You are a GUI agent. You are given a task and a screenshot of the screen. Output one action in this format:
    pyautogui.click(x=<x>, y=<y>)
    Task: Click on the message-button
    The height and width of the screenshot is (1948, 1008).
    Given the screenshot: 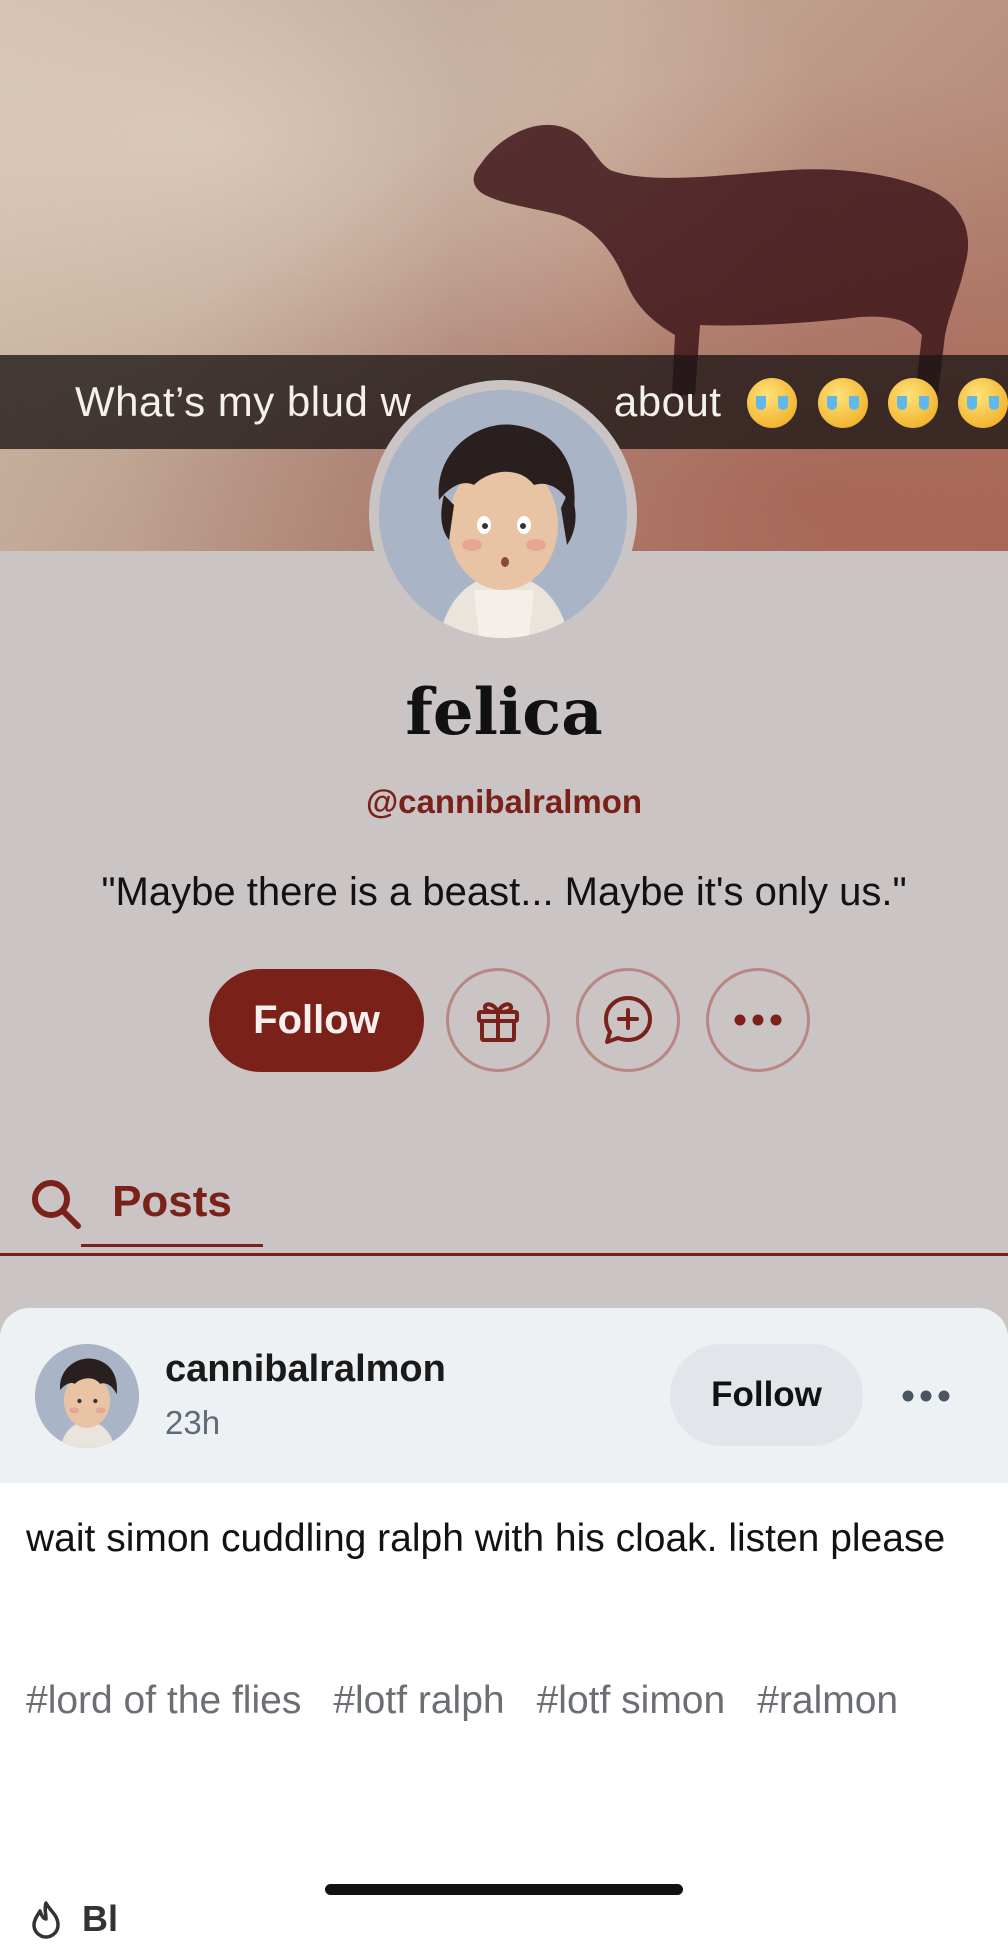 What is the action you would take?
    pyautogui.click(x=628, y=1020)
    